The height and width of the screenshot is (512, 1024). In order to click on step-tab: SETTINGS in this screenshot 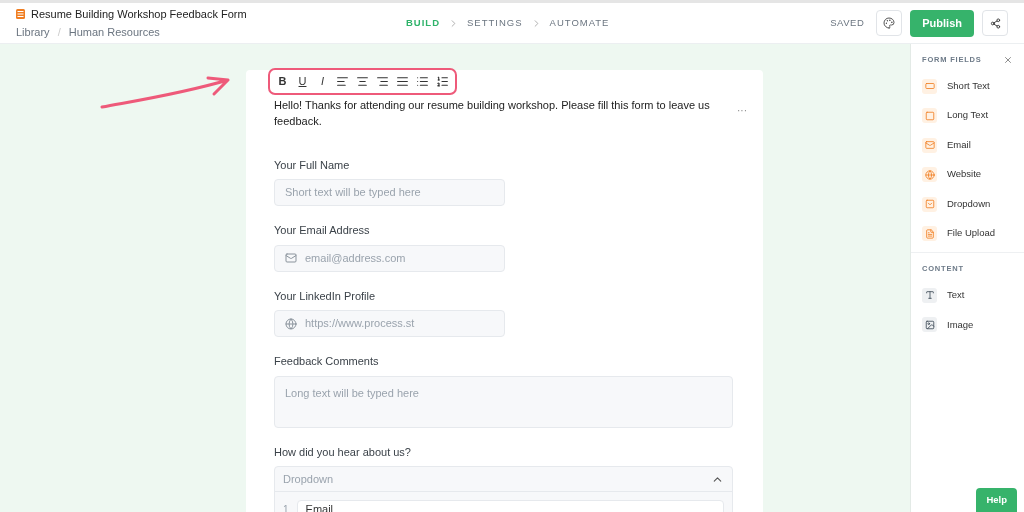, I will do `click(495, 23)`.